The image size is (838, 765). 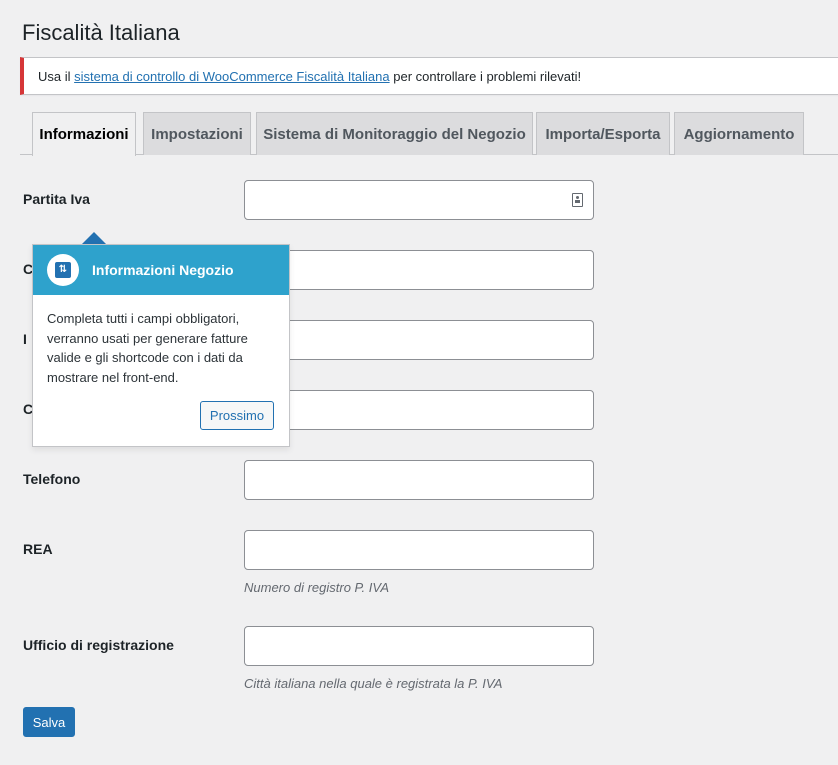 What do you see at coordinates (98, 645) in the screenshot?
I see `ufficio-registrazione-label: Ufficio di registrazione` at bounding box center [98, 645].